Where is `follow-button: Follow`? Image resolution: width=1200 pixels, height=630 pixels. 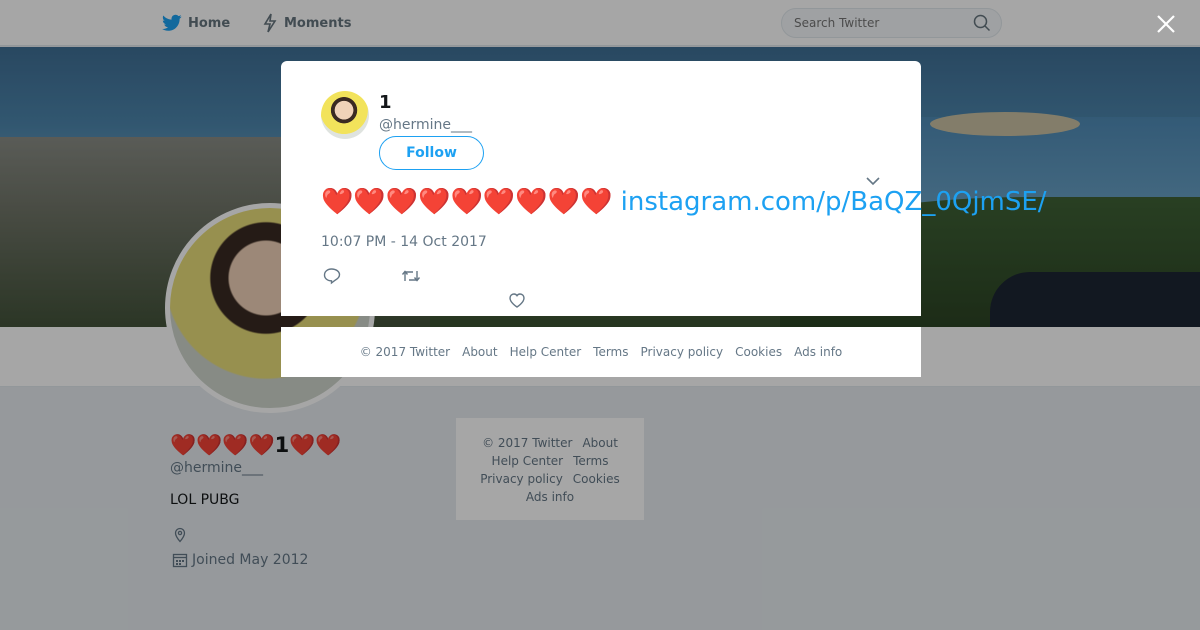
follow-button: Follow is located at coordinates (431, 153).